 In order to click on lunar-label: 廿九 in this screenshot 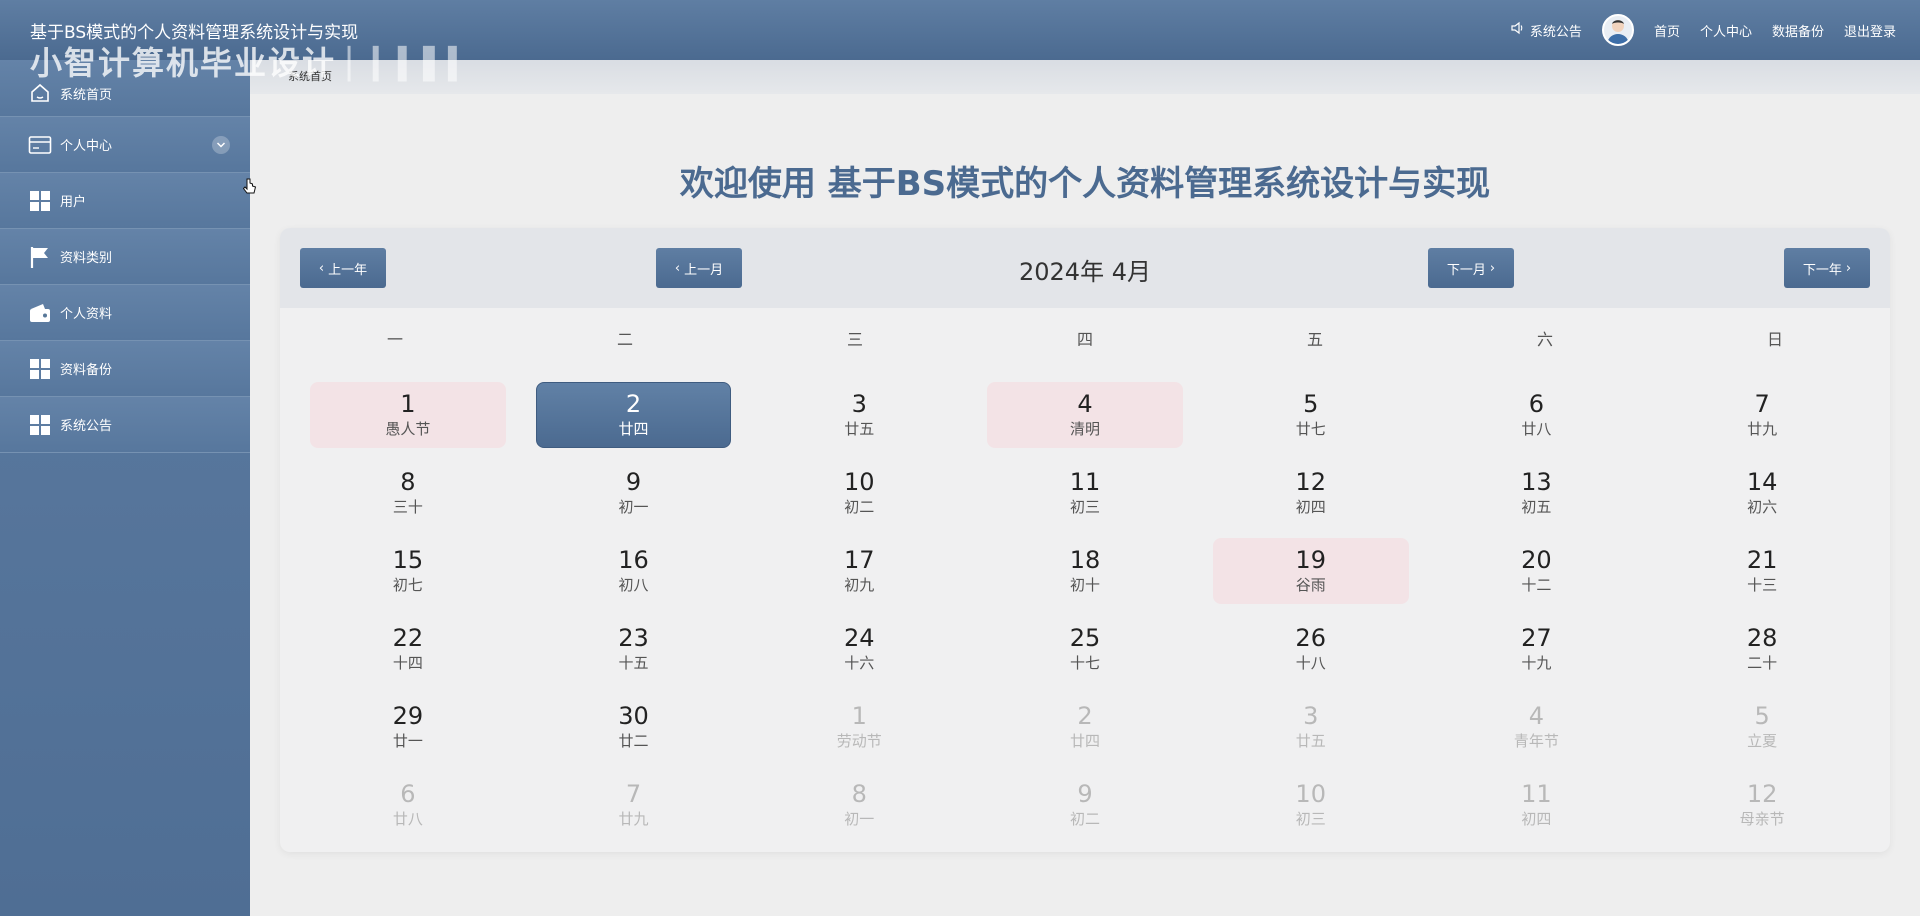, I will do `click(1762, 429)`.